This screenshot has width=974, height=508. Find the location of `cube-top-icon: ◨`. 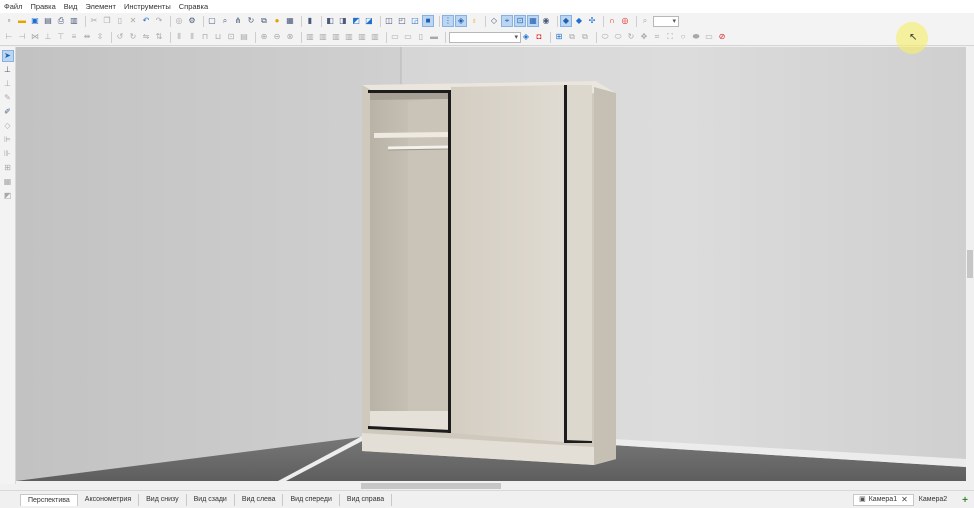

cube-top-icon: ◨ is located at coordinates (343, 21).